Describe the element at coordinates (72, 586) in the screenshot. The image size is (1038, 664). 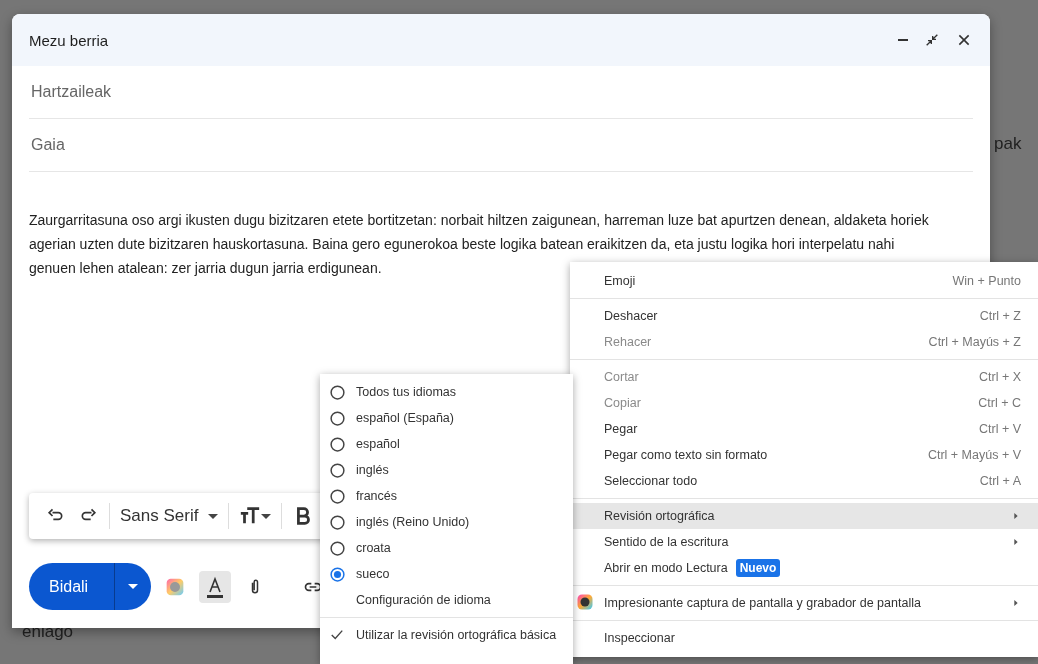
I see `send-button: Bidali` at that location.